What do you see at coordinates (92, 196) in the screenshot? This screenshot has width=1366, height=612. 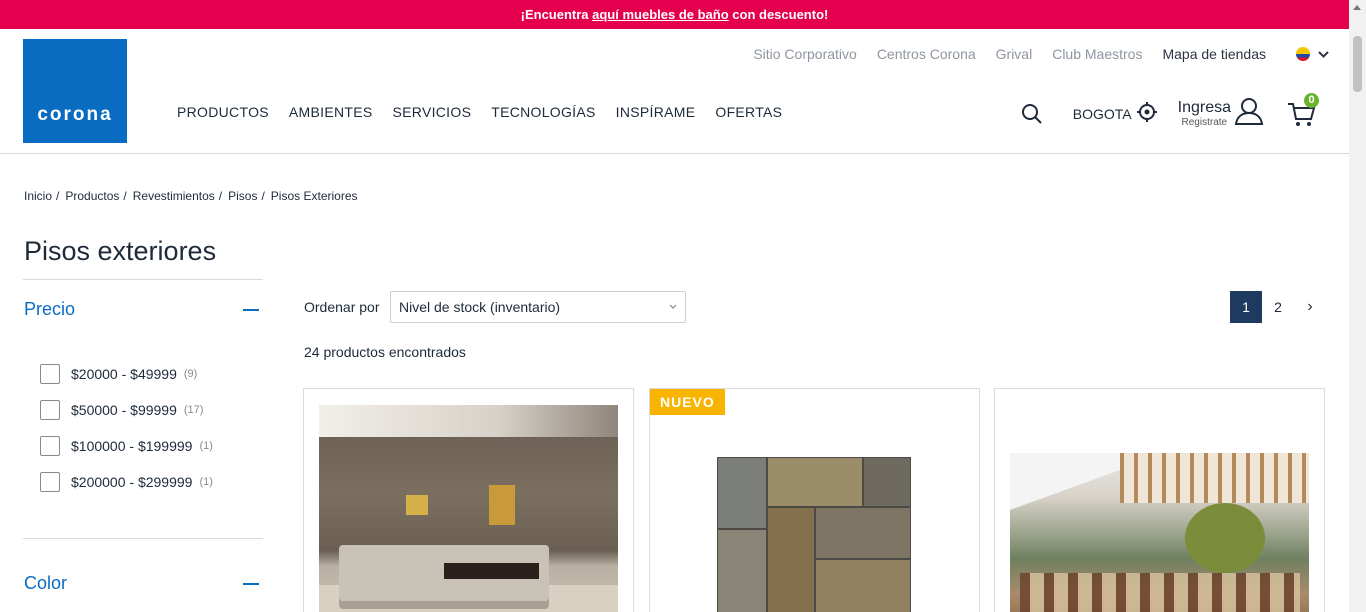 I see `breadcrumb-productos: Productos` at bounding box center [92, 196].